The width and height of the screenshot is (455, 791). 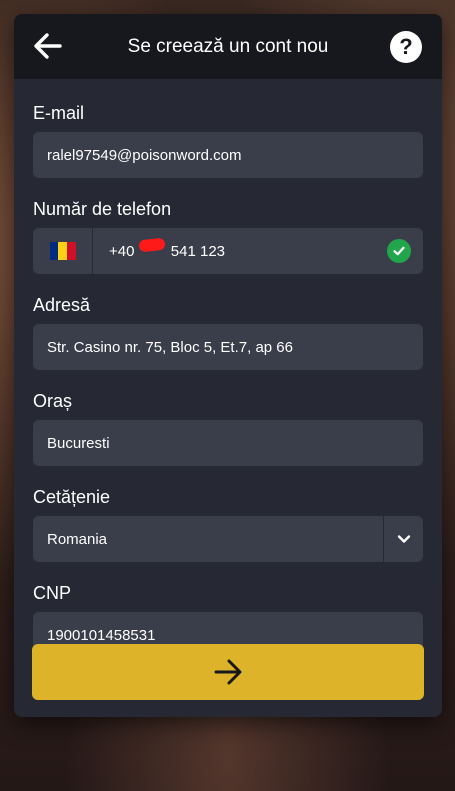 What do you see at coordinates (152, 244) in the screenshot?
I see `redaction-mark` at bounding box center [152, 244].